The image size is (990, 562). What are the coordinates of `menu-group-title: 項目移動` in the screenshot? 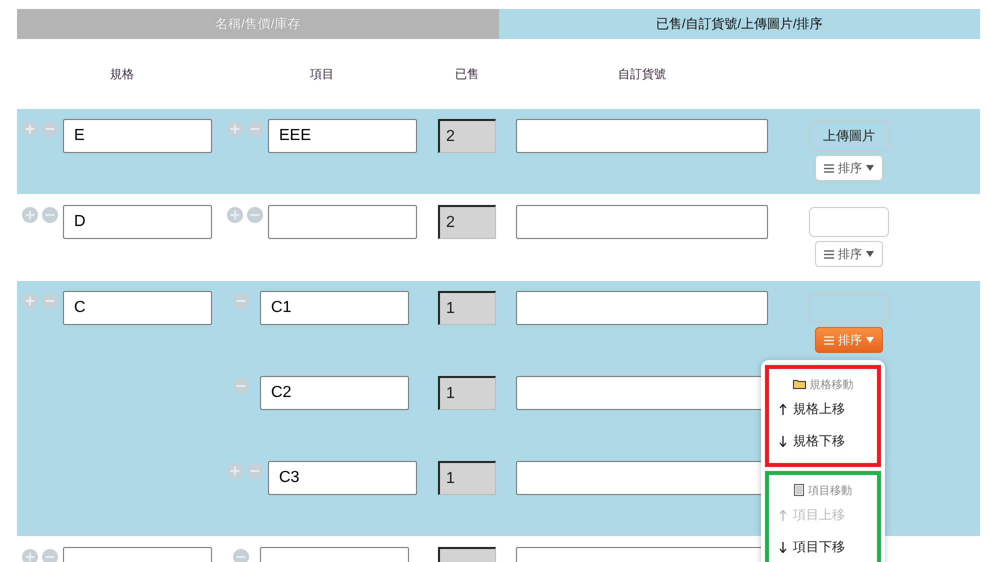 It's located at (830, 491).